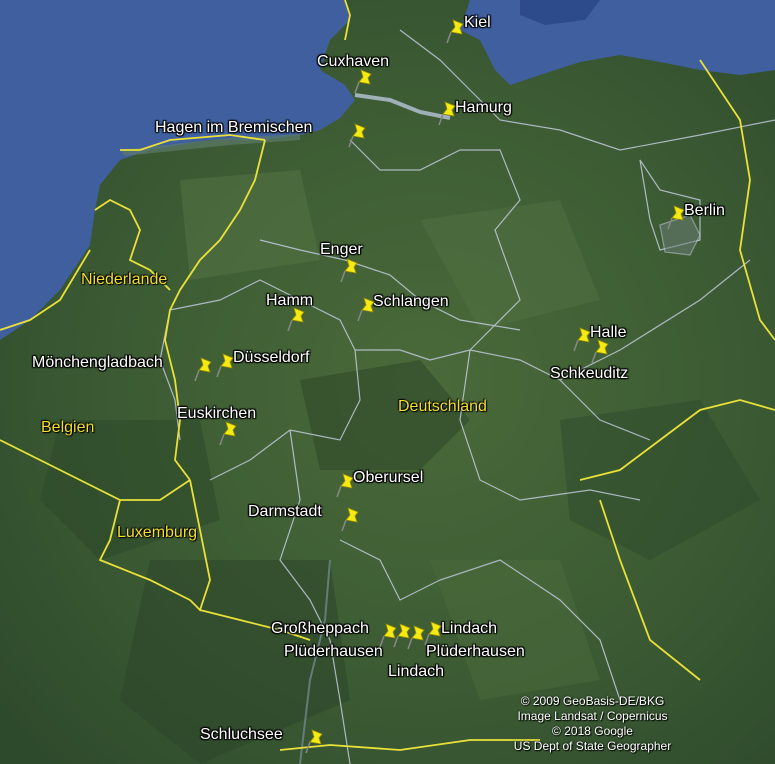 The width and height of the screenshot is (775, 764). Describe the element at coordinates (271, 357) in the screenshot. I see `place-label-duesseldorf: Düsseldorf` at that location.